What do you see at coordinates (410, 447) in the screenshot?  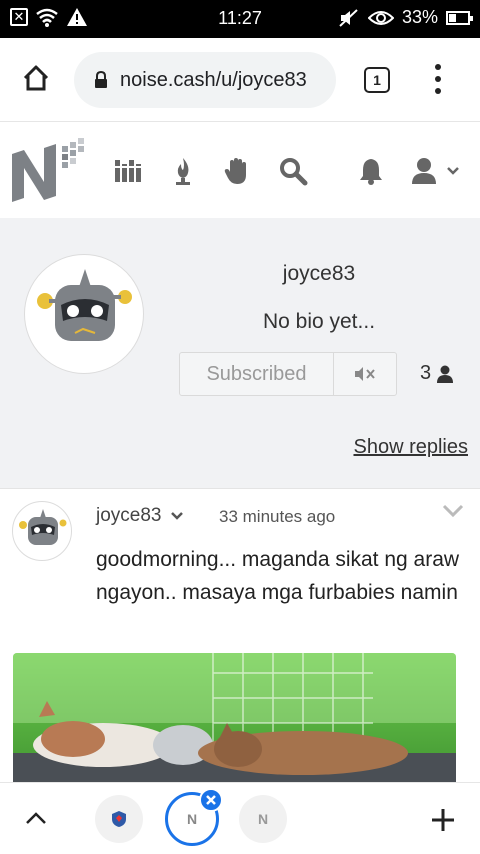 I see `show-replies-link: Show replies` at bounding box center [410, 447].